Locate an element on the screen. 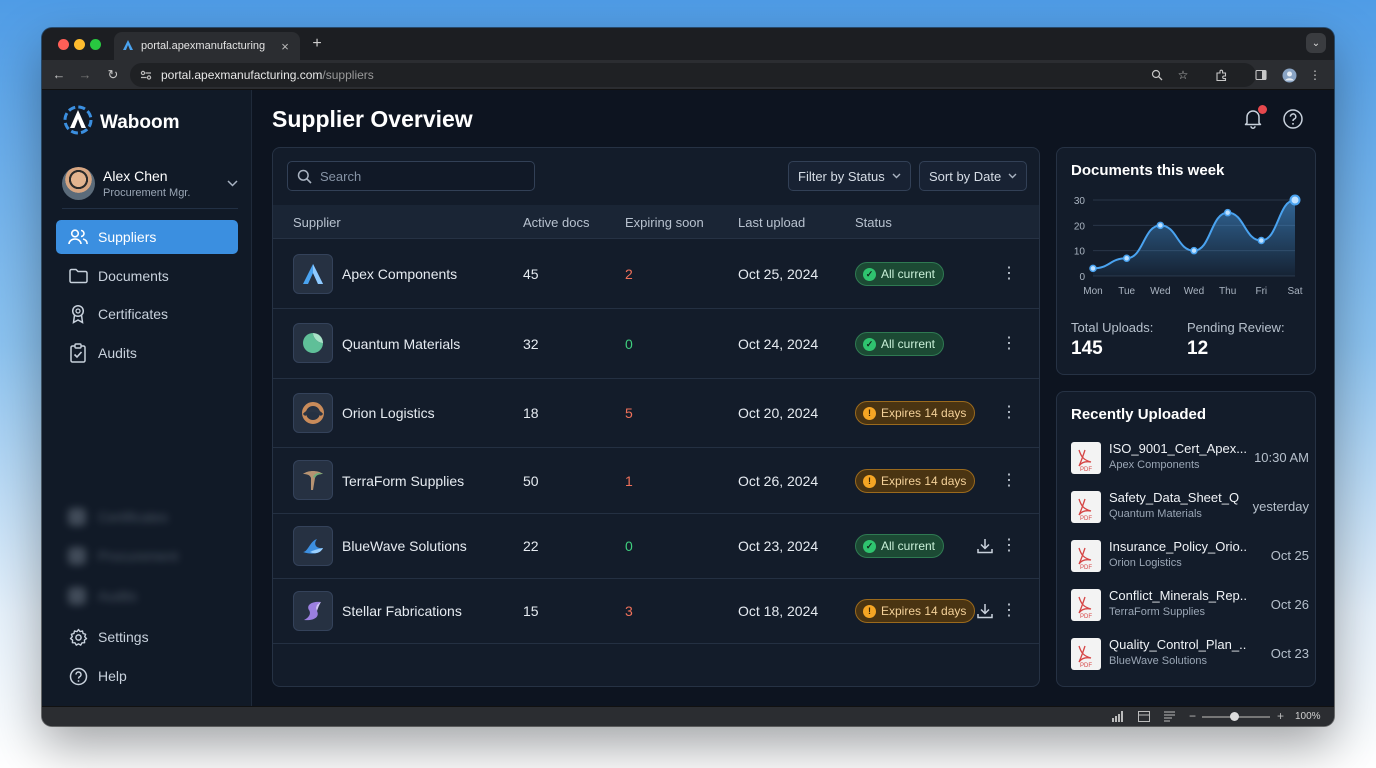 This screenshot has height=768, width=1376. warning-circle-icon: ! is located at coordinates (869, 611).